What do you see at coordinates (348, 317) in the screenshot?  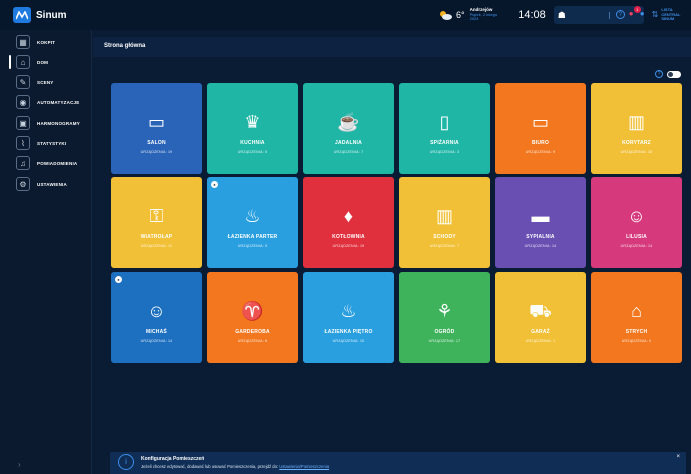 I see `room-tile: ♨ ŁAZIENKA PIĘTRO URZĄDZENIA: 10` at bounding box center [348, 317].